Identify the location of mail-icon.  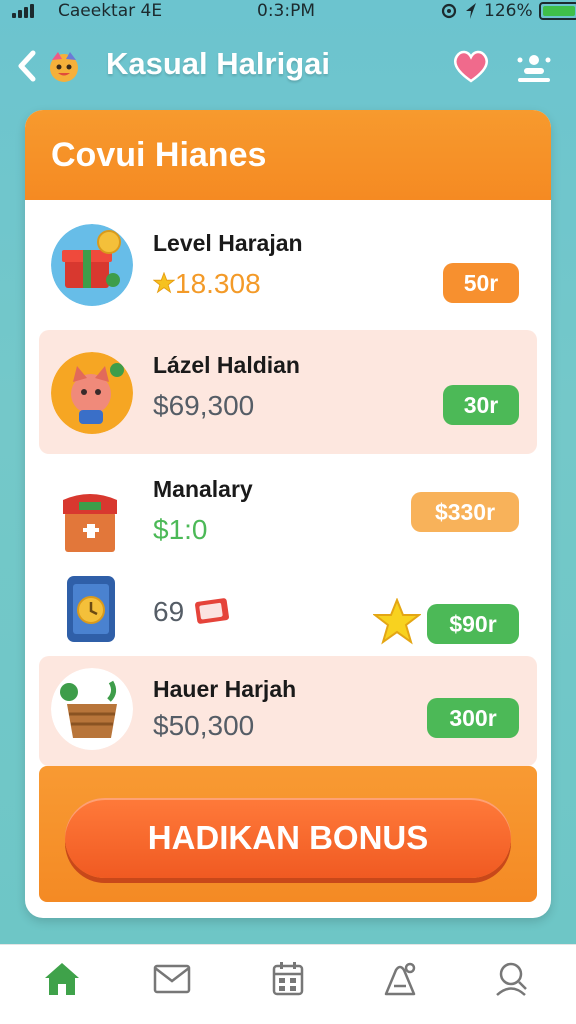
(172, 979).